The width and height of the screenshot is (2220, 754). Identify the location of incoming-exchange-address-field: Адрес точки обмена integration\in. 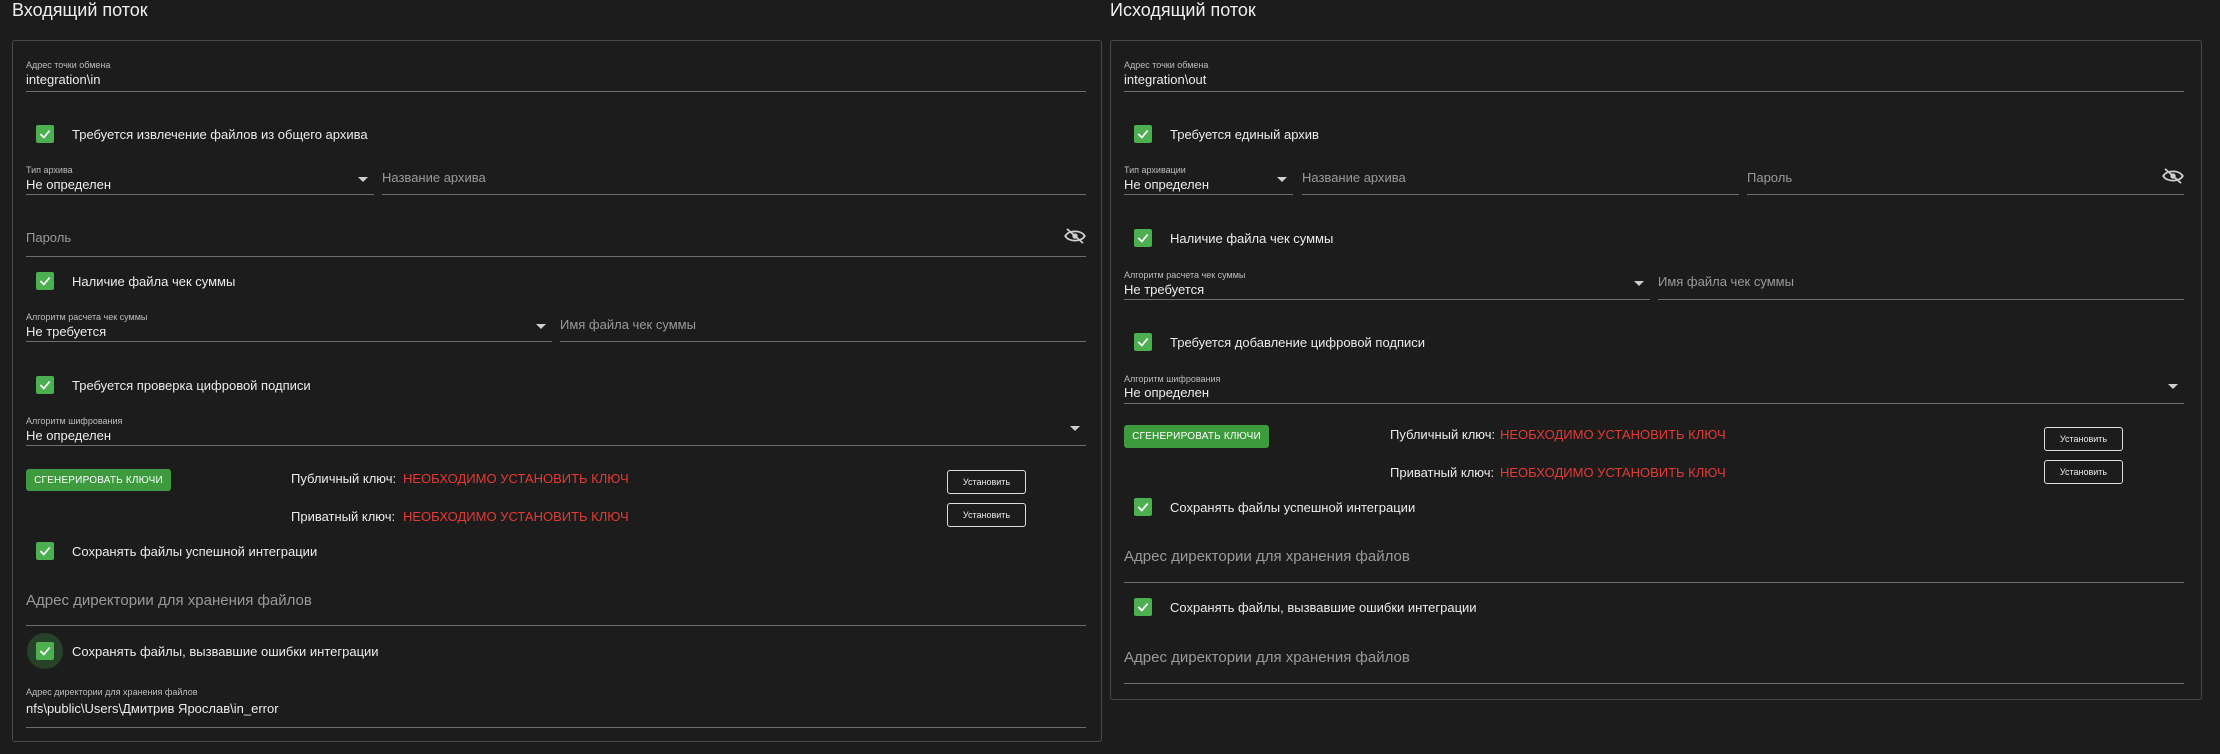
(556, 75).